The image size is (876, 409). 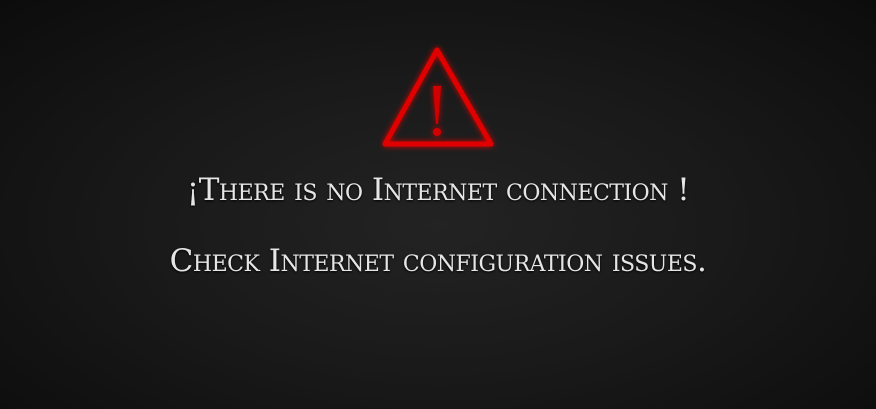 What do you see at coordinates (438, 97) in the screenshot?
I see `warning-triangle-icon` at bounding box center [438, 97].